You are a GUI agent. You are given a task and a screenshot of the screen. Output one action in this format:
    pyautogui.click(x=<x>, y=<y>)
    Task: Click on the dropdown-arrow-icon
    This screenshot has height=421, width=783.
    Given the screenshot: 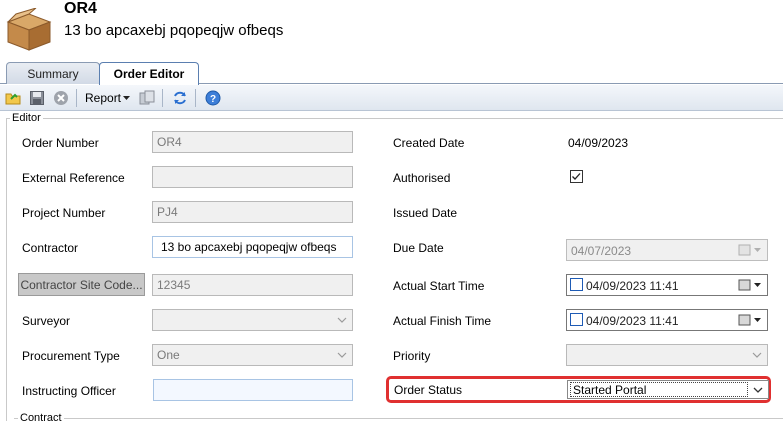 What is the action you would take?
    pyautogui.click(x=127, y=97)
    